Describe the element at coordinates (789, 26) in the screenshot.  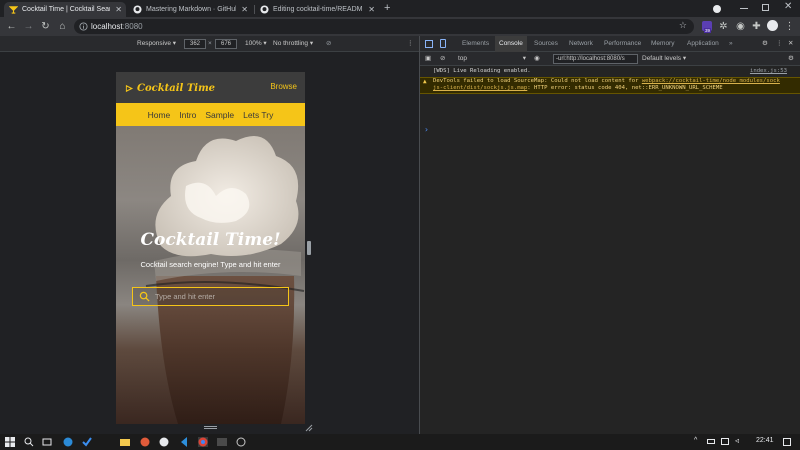
I see `menu-kebab-icon: ⋮` at that location.